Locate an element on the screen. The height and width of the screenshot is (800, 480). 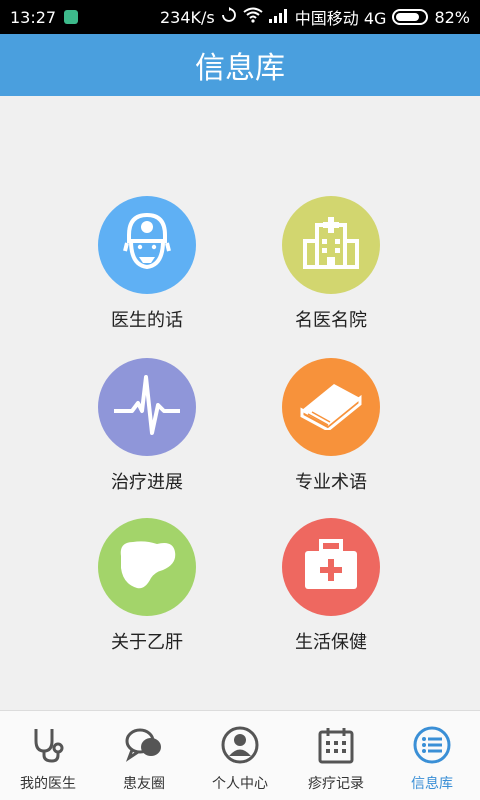
battery-fill is located at coordinates (408, 17).